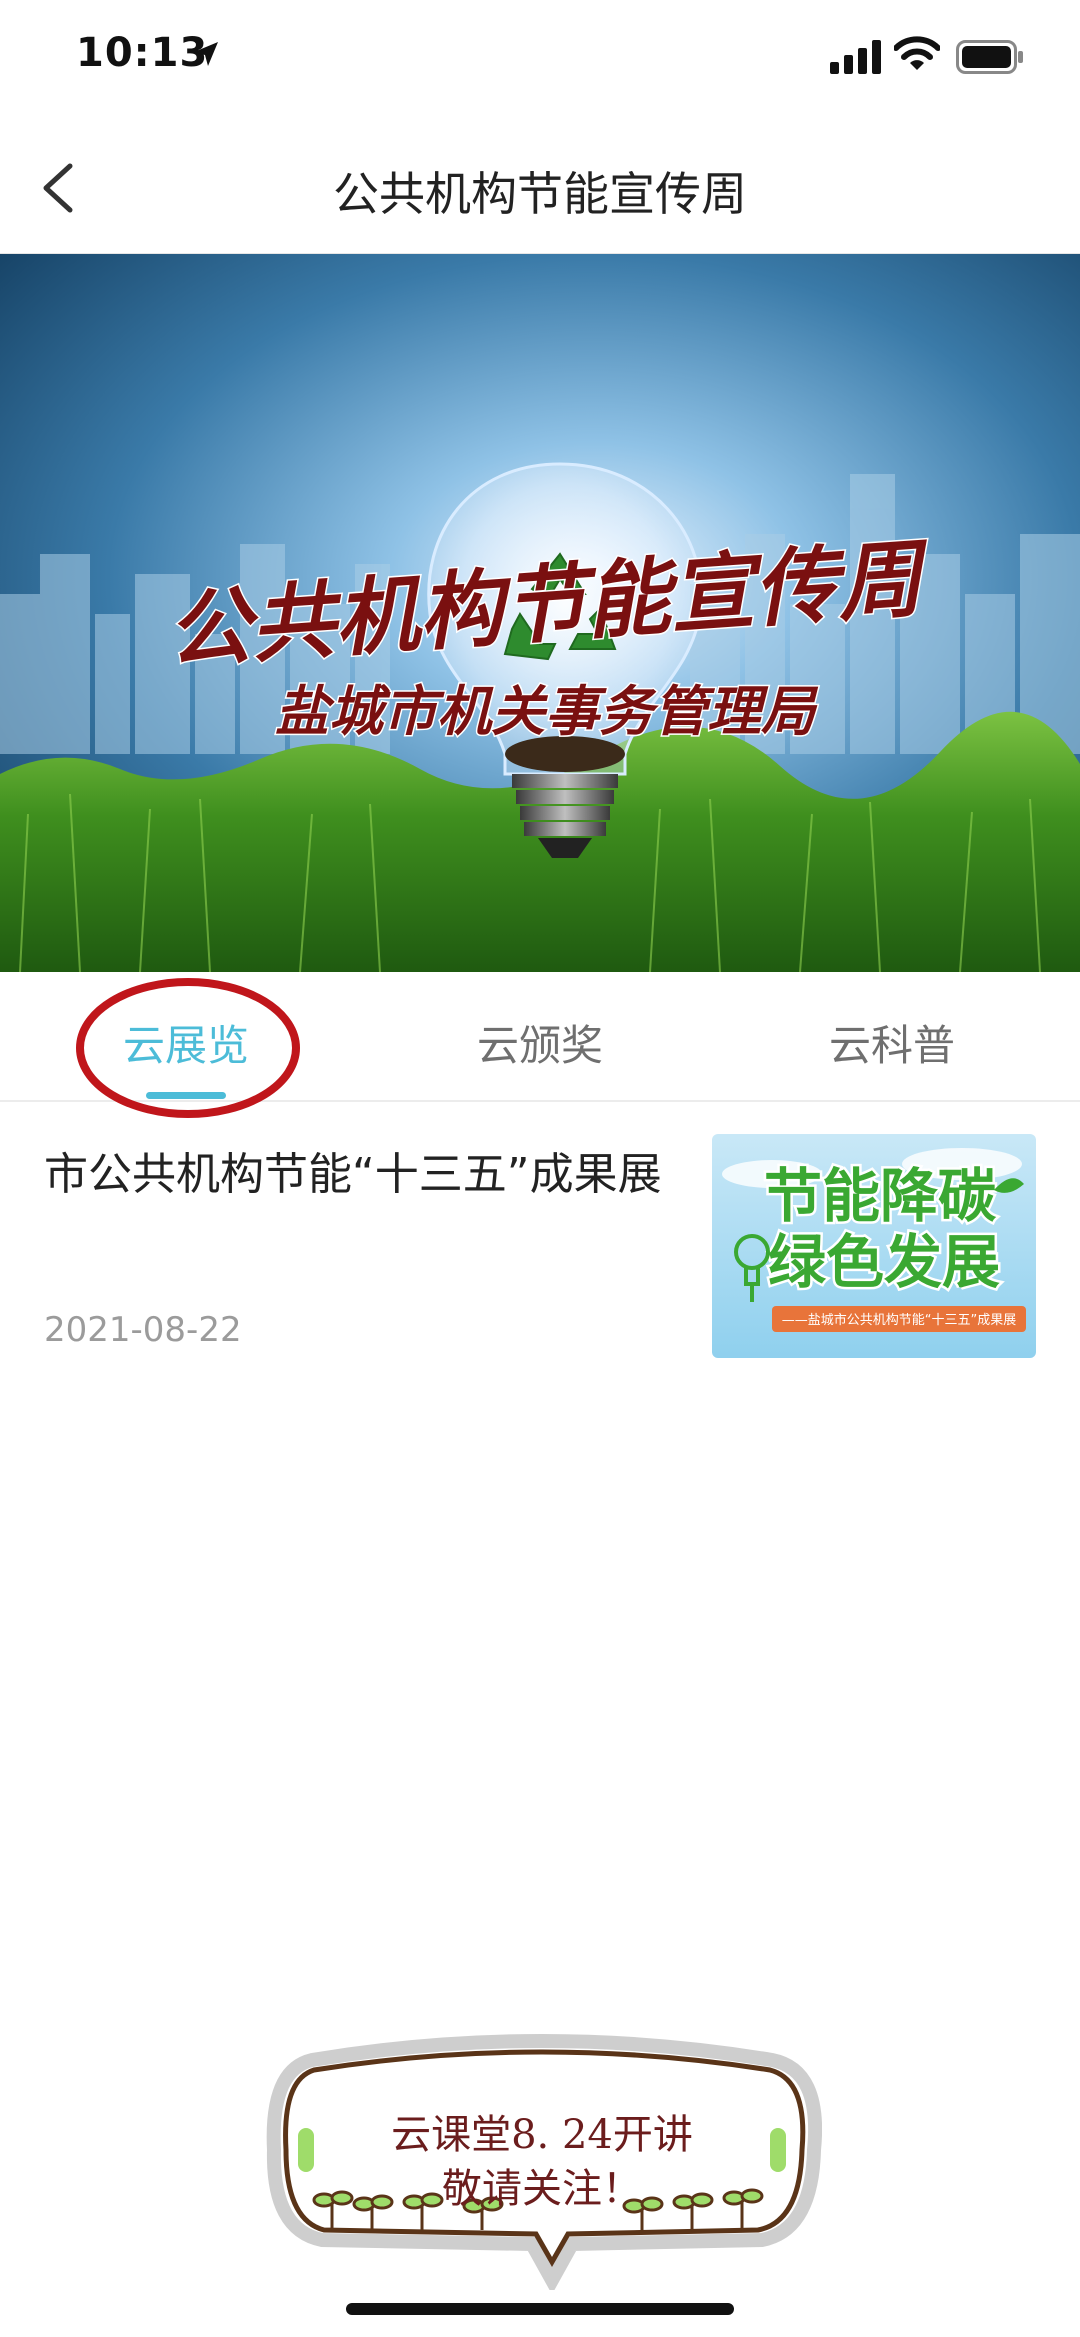 The image size is (1080, 2337). Describe the element at coordinates (186, 1095) in the screenshot. I see `active-tab-indicator` at that location.